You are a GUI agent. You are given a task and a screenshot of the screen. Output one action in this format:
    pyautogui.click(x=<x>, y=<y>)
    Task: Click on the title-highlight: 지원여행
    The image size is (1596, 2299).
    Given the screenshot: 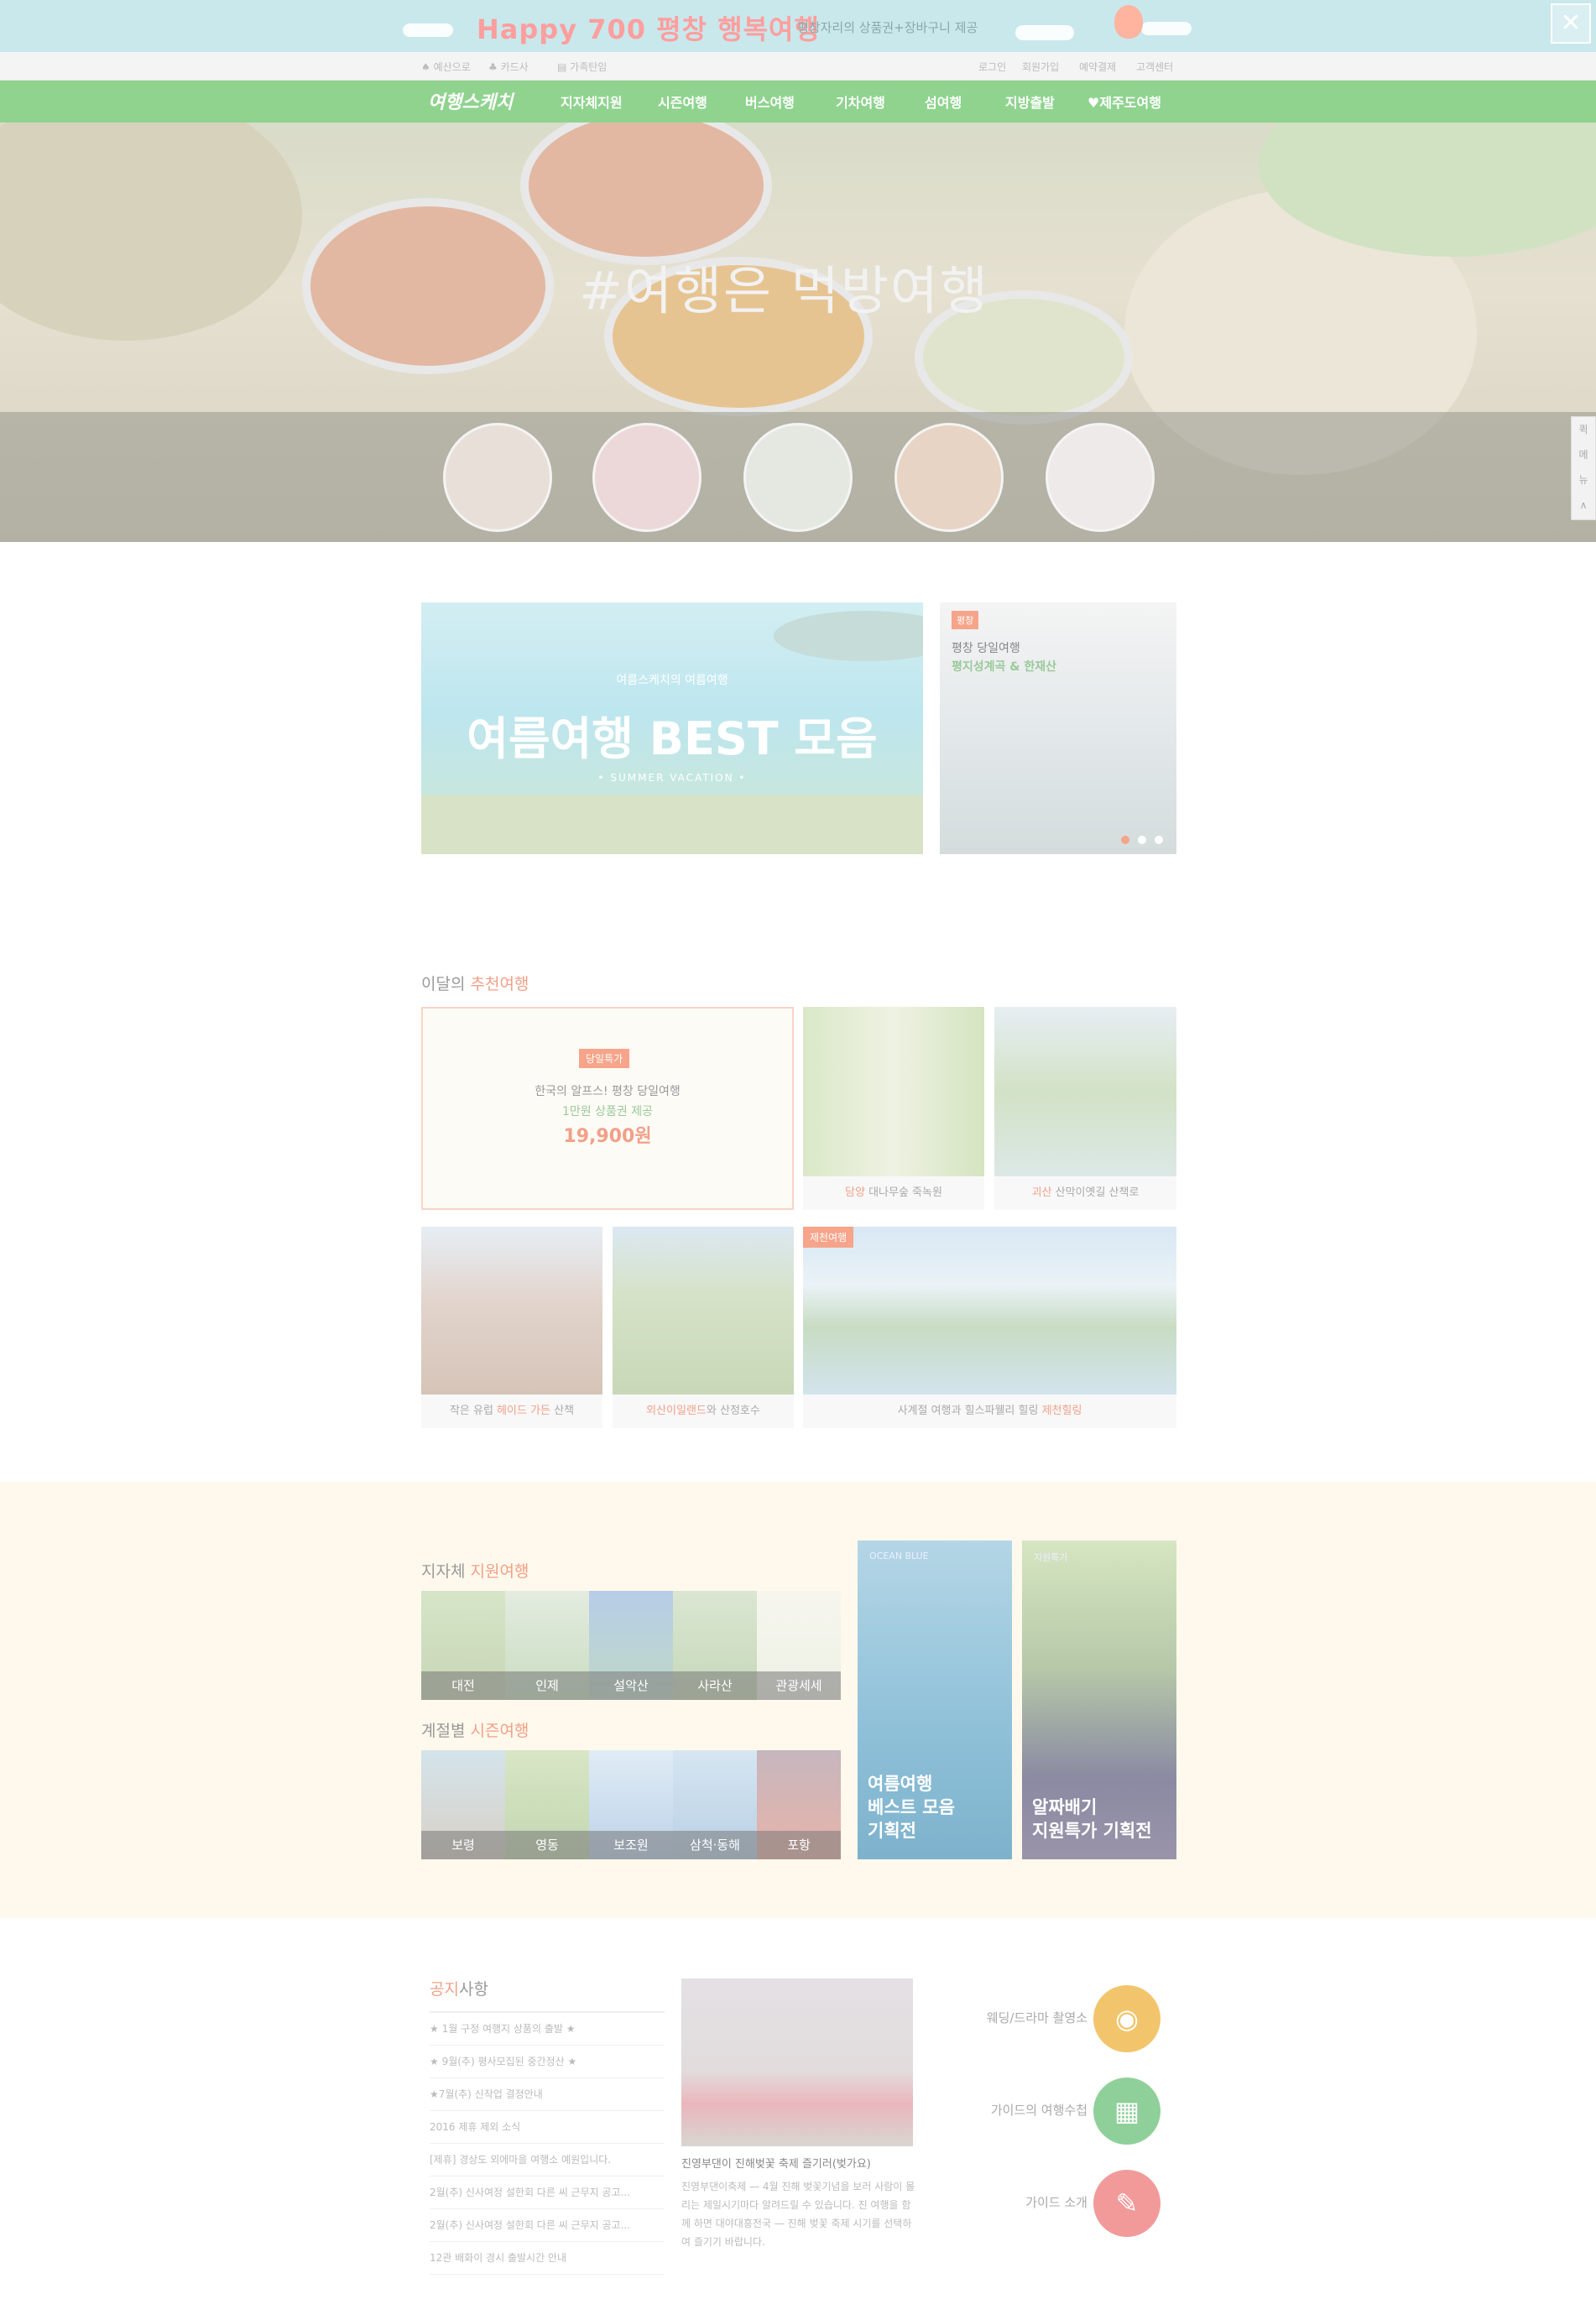 What is the action you would take?
    pyautogui.click(x=499, y=1572)
    